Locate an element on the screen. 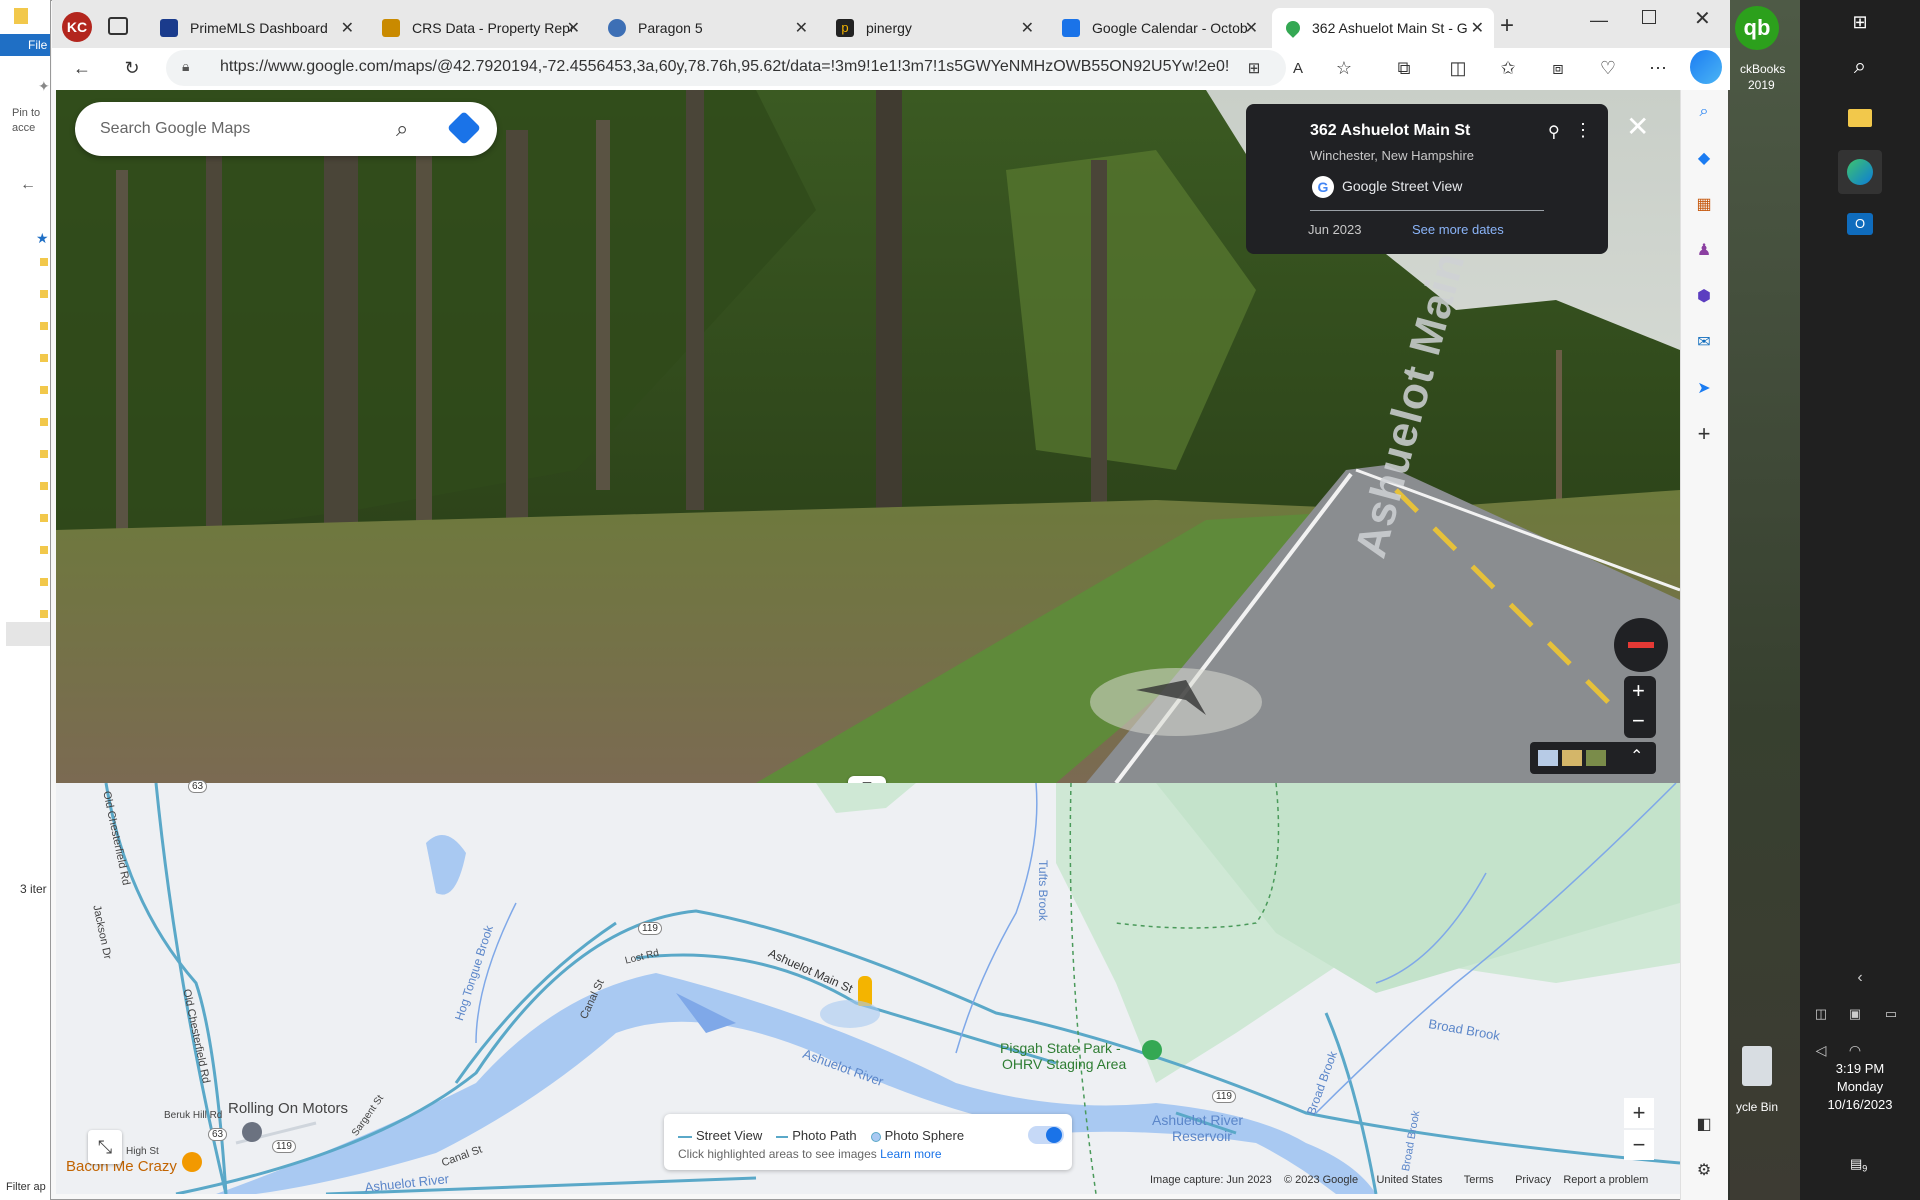 The image size is (1920, 1200). extensions-icon: ⧉ is located at coordinates (1404, 68).